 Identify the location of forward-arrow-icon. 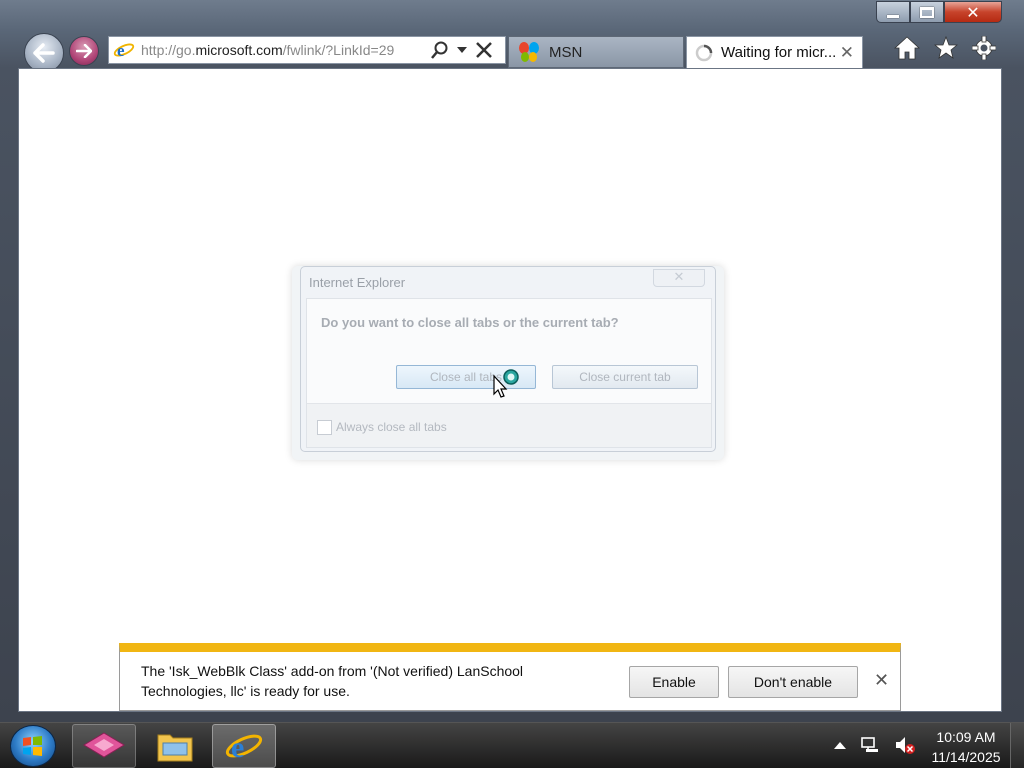
(84, 51).